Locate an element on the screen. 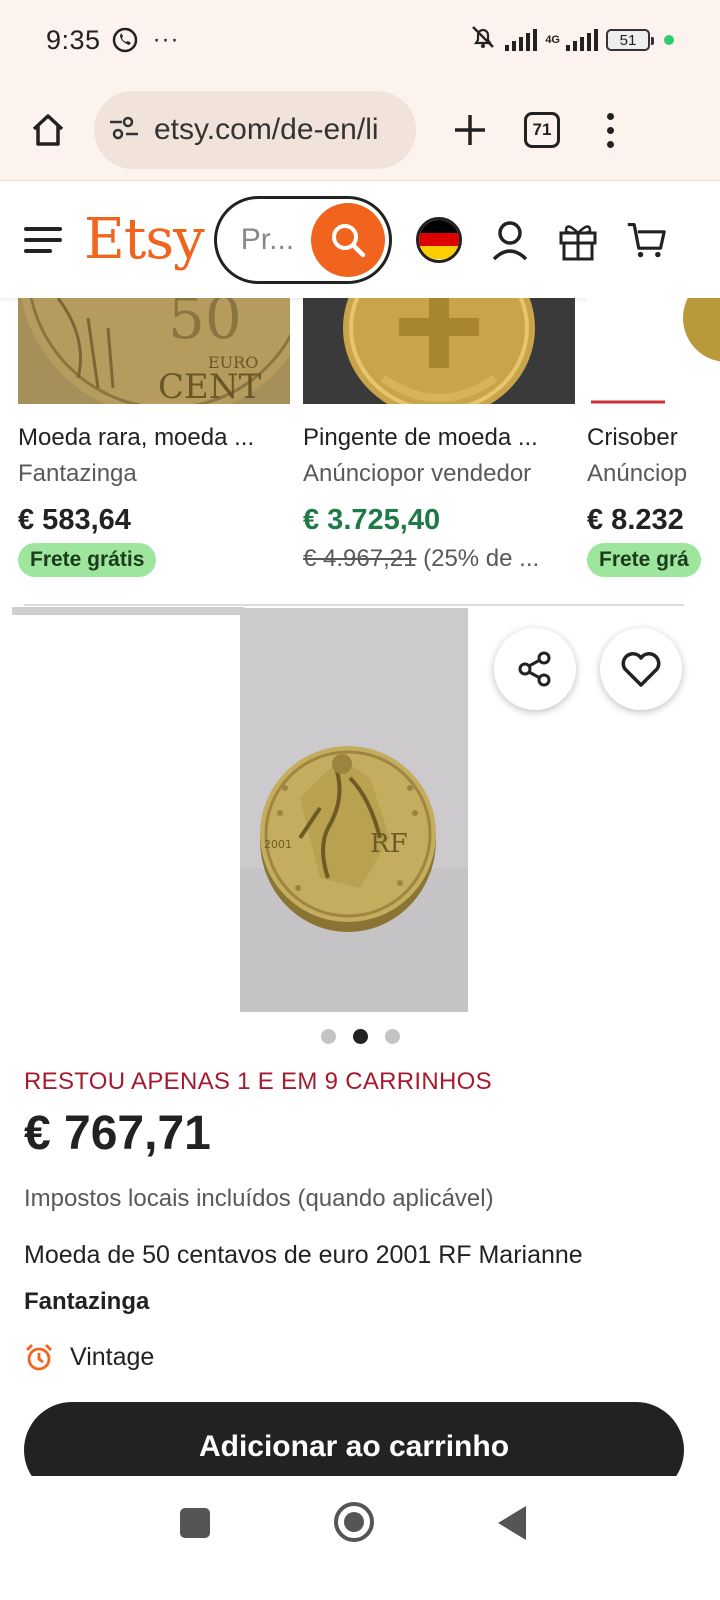 This screenshot has width=720, height=1600. address-bar: etsy.com/de-en/li is located at coordinates (255, 130).